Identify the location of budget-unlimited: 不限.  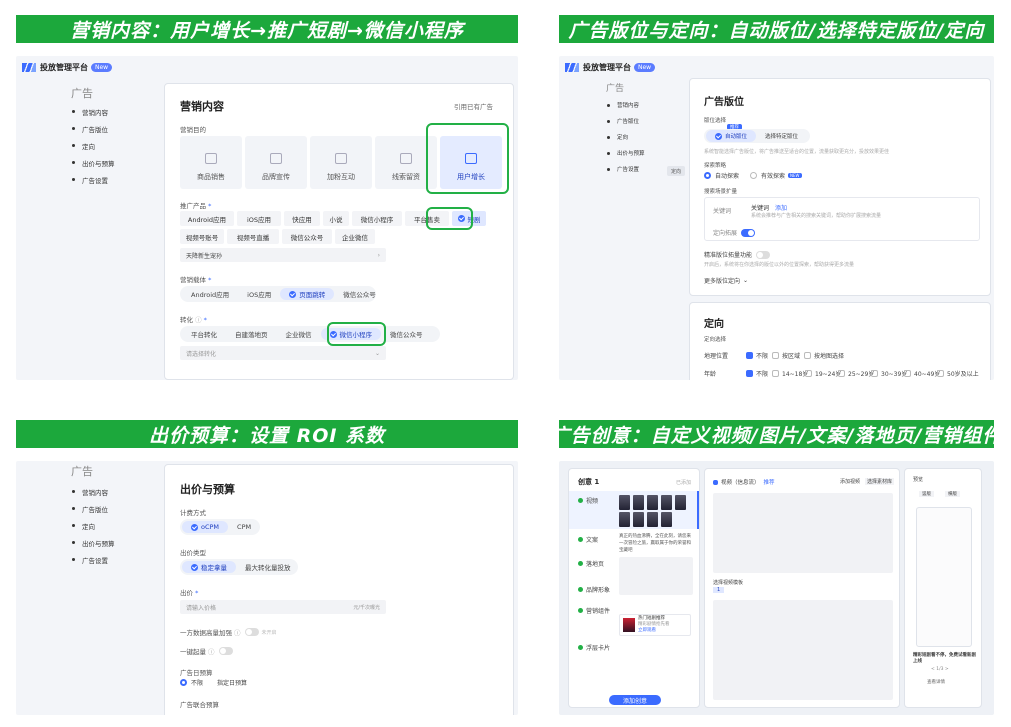
(191, 682).